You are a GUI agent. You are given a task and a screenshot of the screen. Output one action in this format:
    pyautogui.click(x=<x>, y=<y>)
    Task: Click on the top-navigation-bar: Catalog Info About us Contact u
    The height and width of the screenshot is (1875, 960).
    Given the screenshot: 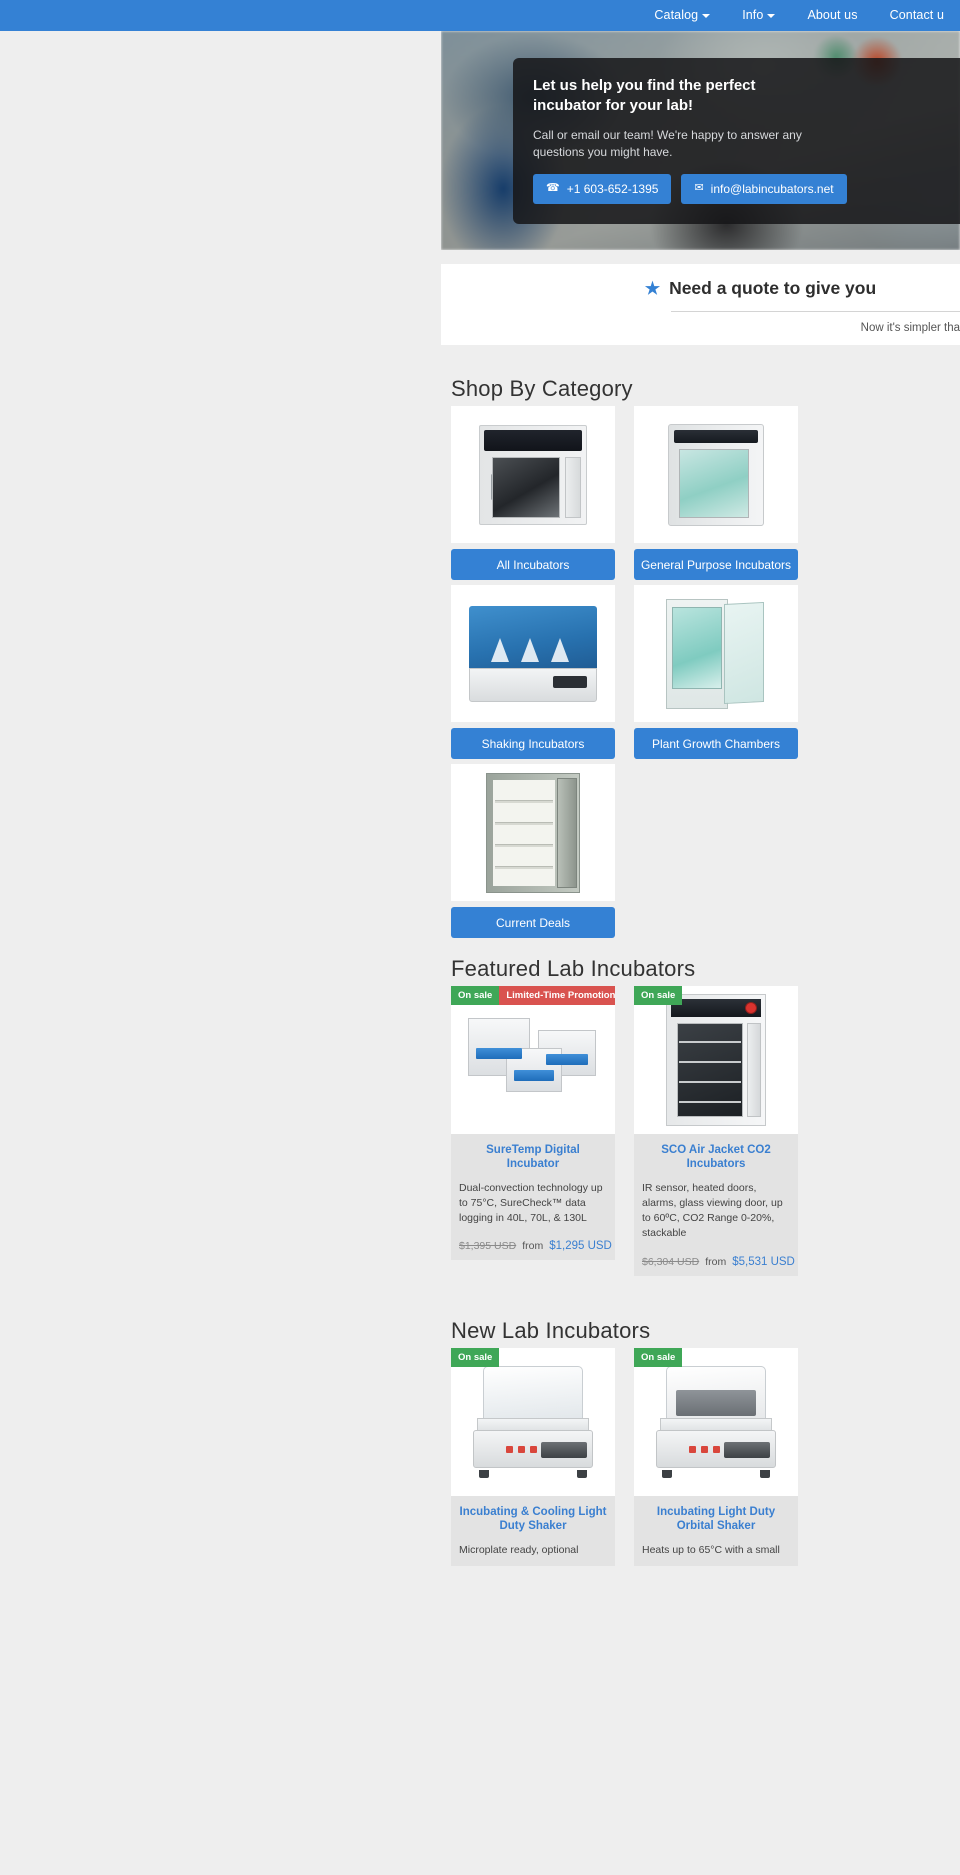 What is the action you would take?
    pyautogui.click(x=480, y=15)
    